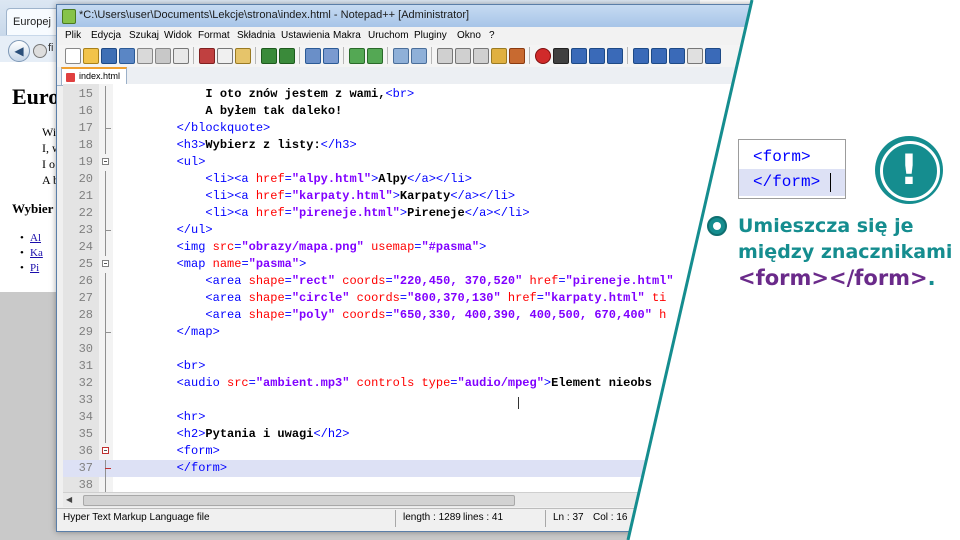 The image size is (960, 540). What do you see at coordinates (73, 35) in the screenshot?
I see `menu-plik: Plik` at bounding box center [73, 35].